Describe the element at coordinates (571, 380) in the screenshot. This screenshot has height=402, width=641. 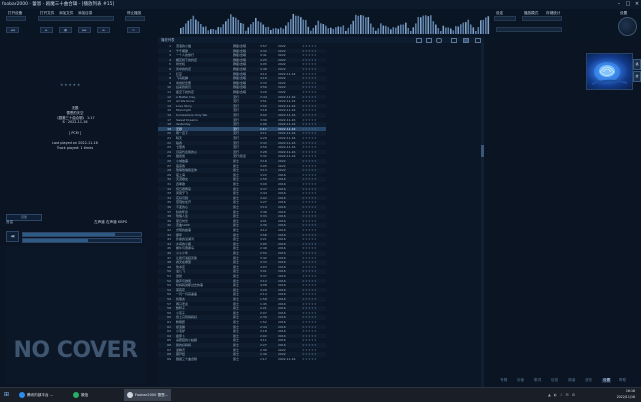
I see `right-tab: 频谱` at that location.